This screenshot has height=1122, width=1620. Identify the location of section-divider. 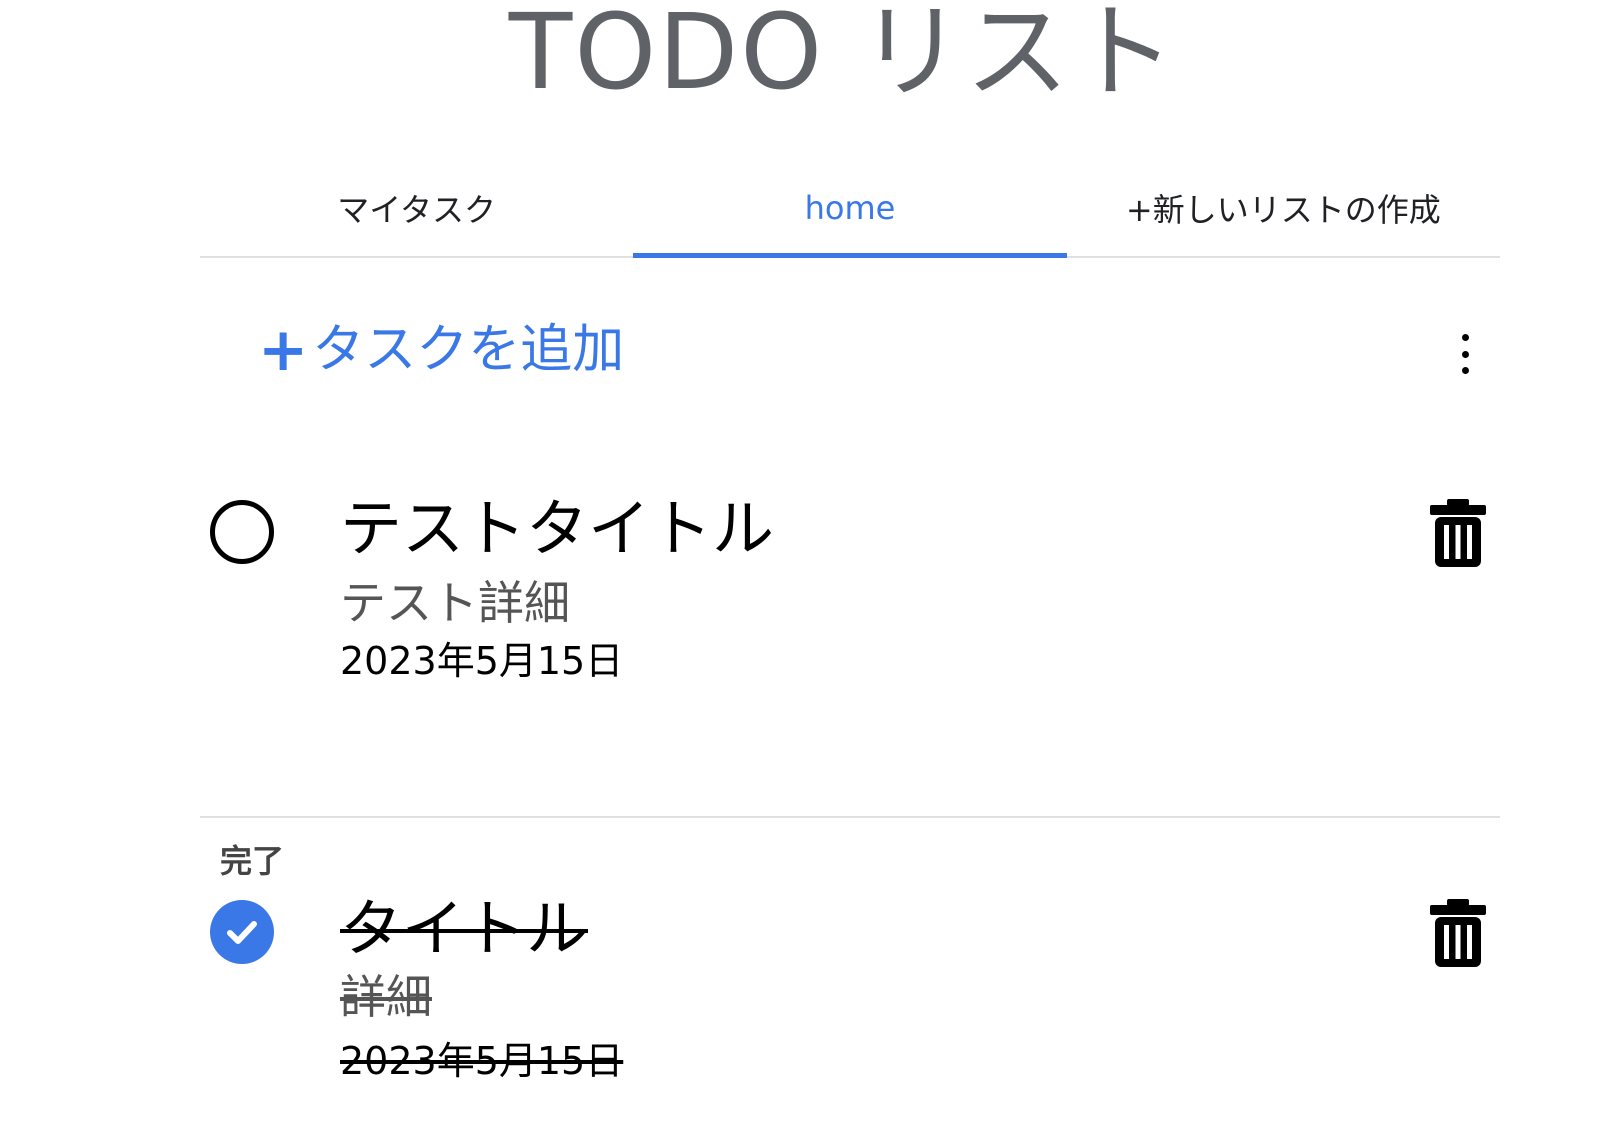
(850, 817).